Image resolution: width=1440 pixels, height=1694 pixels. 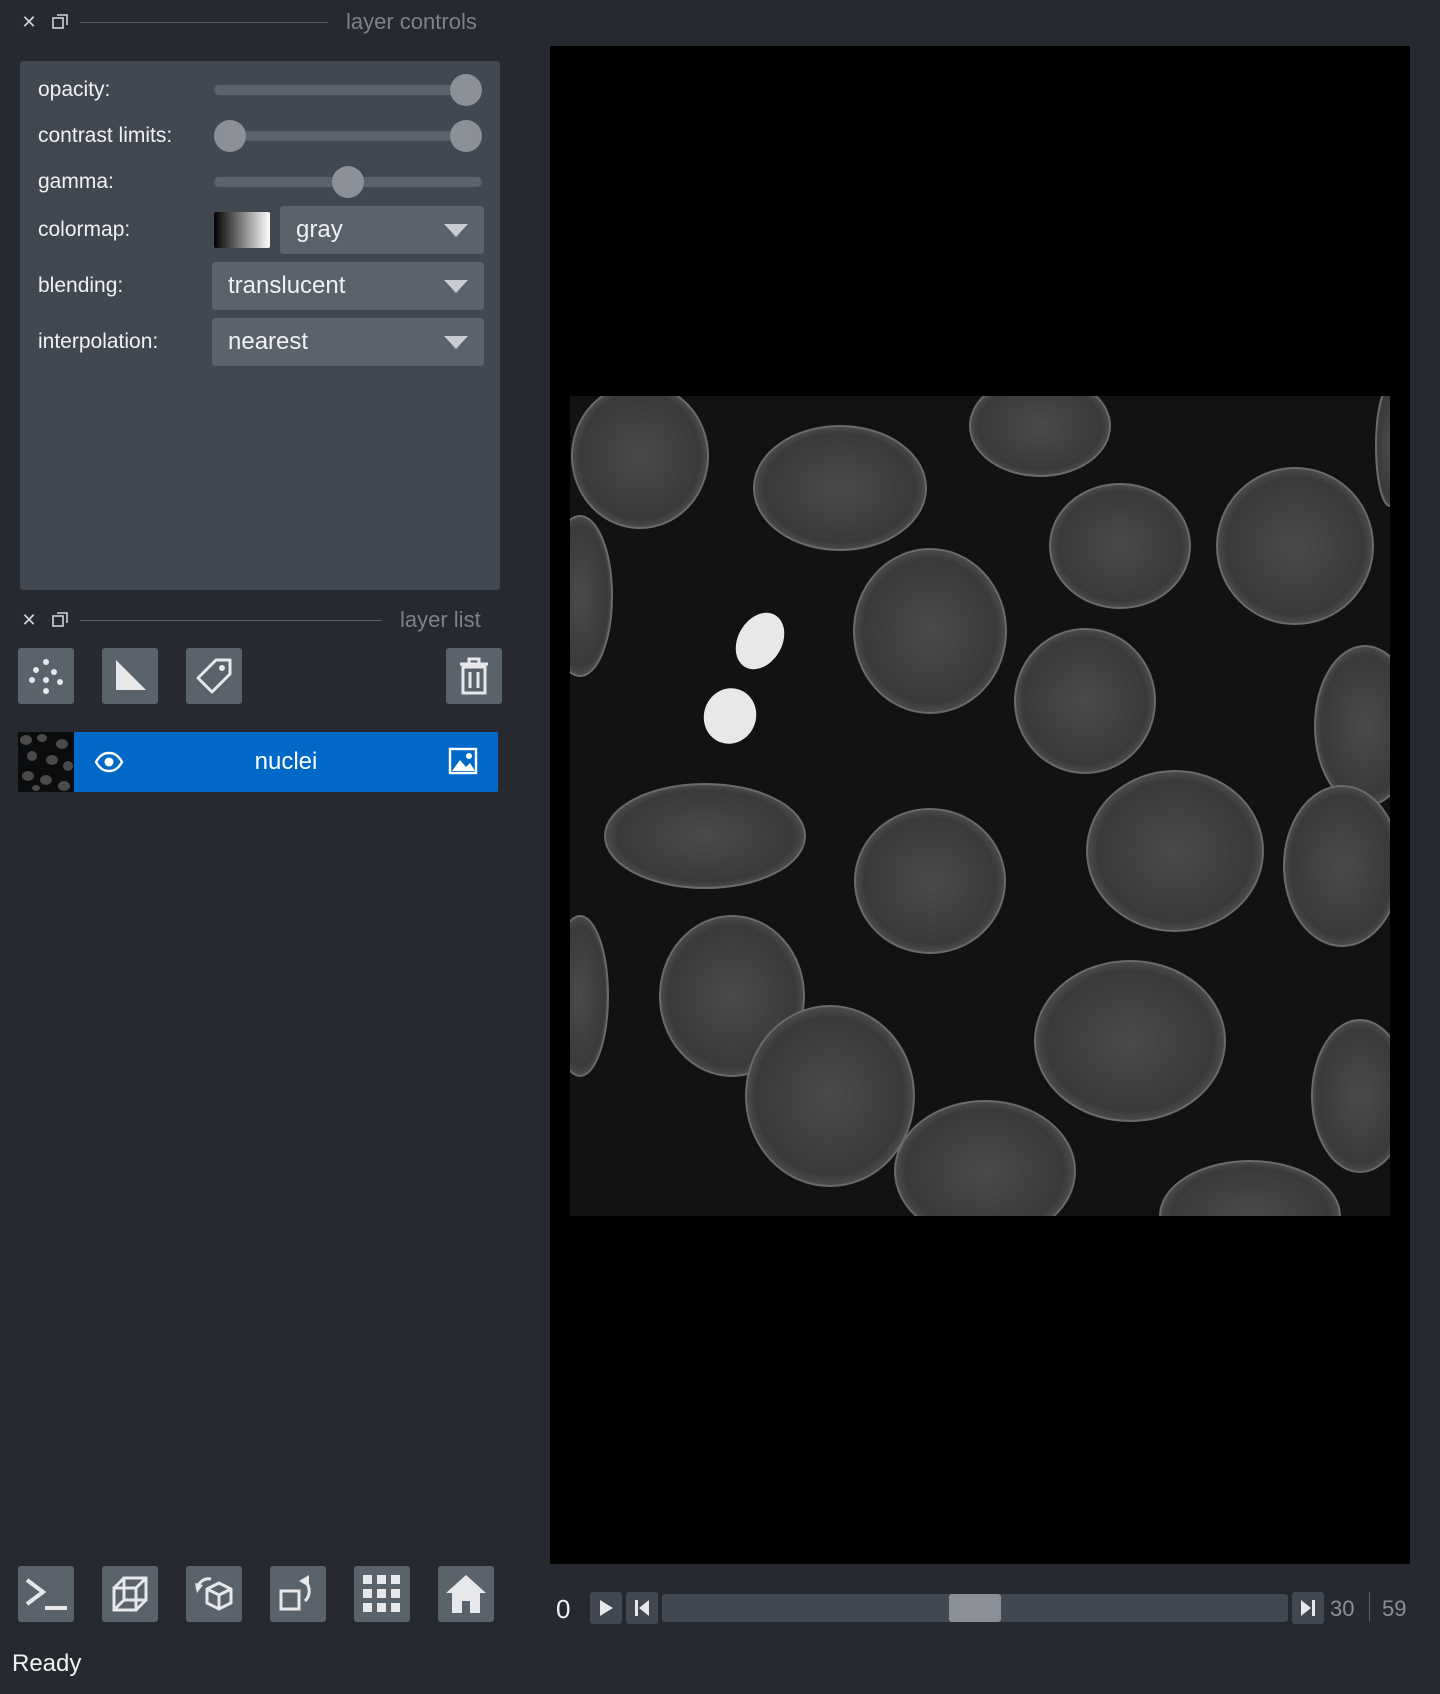 I want to click on gamma-row: gamma:, so click(x=260, y=182).